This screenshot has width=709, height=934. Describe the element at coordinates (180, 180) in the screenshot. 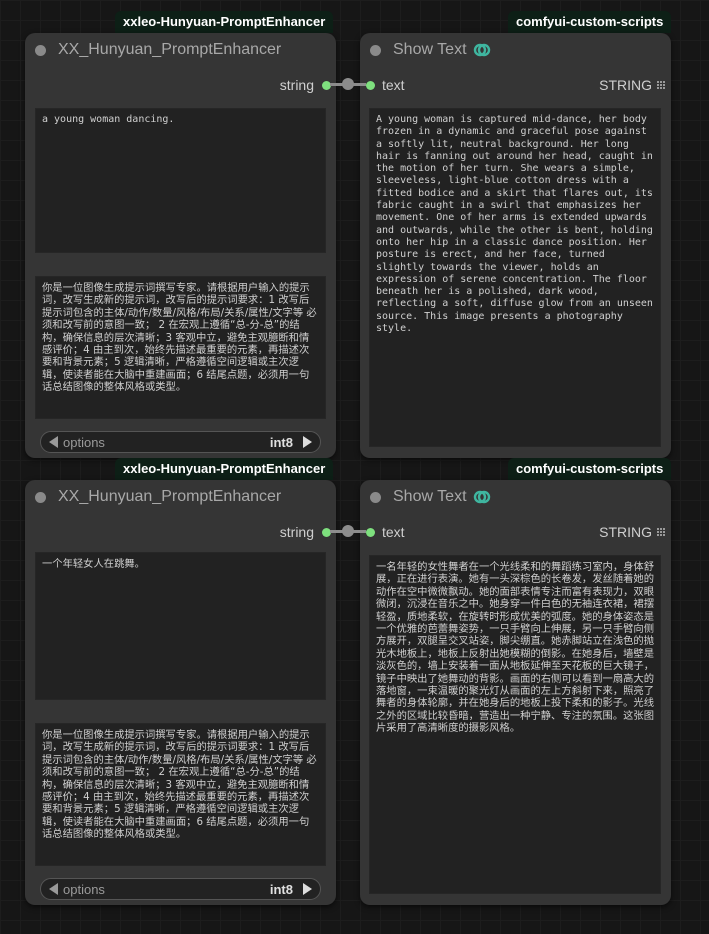

I see `prompt-textarea: a young woman dancing.` at that location.